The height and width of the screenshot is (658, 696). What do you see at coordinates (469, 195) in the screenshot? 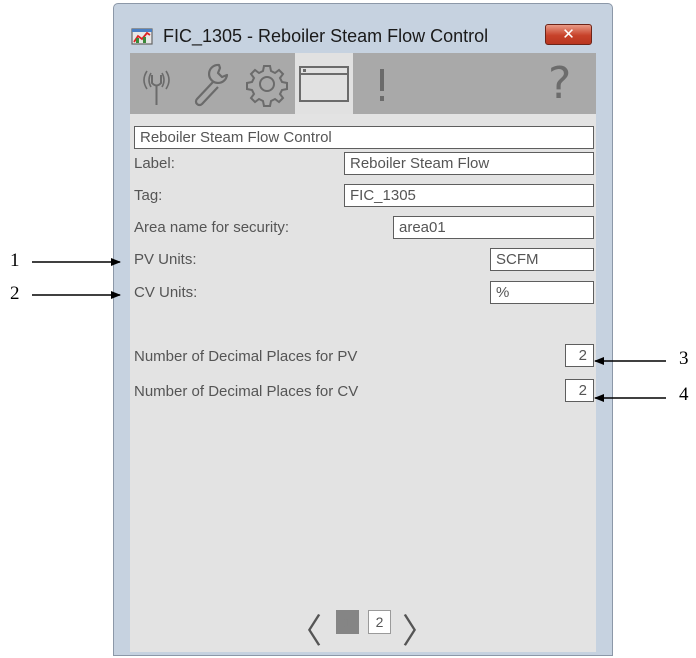
I see `tag-field: FIC_1305` at bounding box center [469, 195].